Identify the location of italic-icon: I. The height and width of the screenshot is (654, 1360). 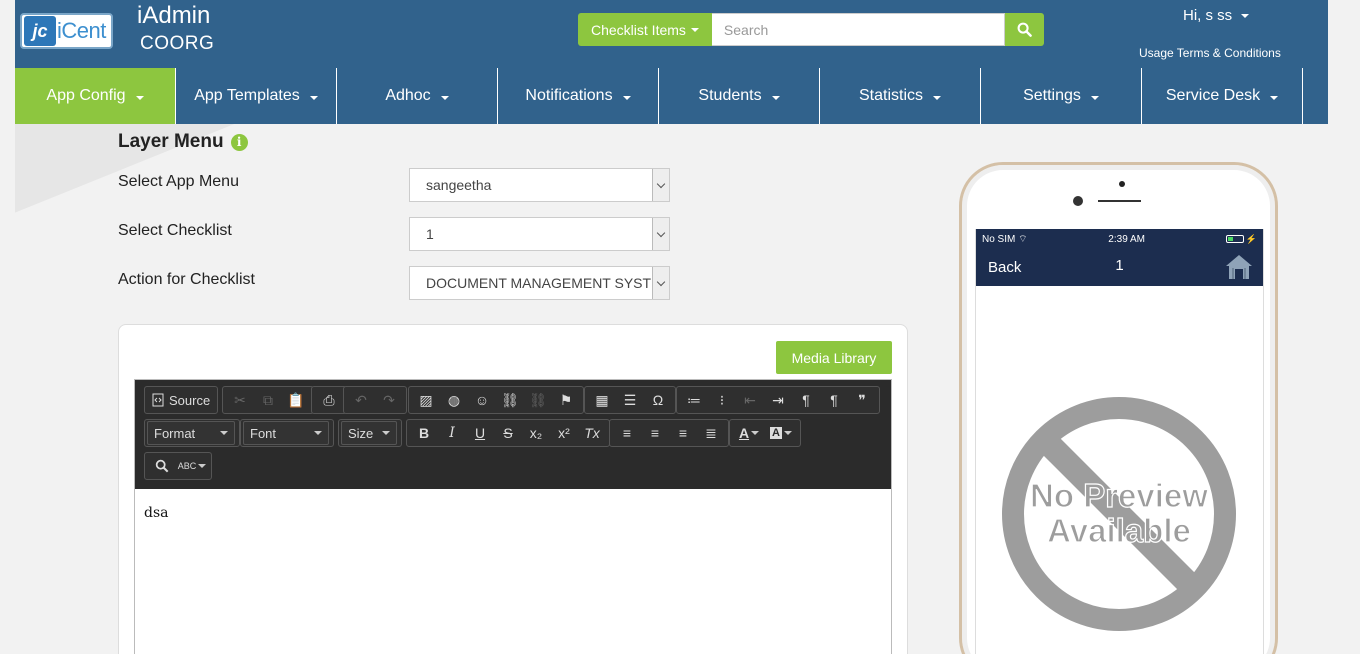
(452, 433).